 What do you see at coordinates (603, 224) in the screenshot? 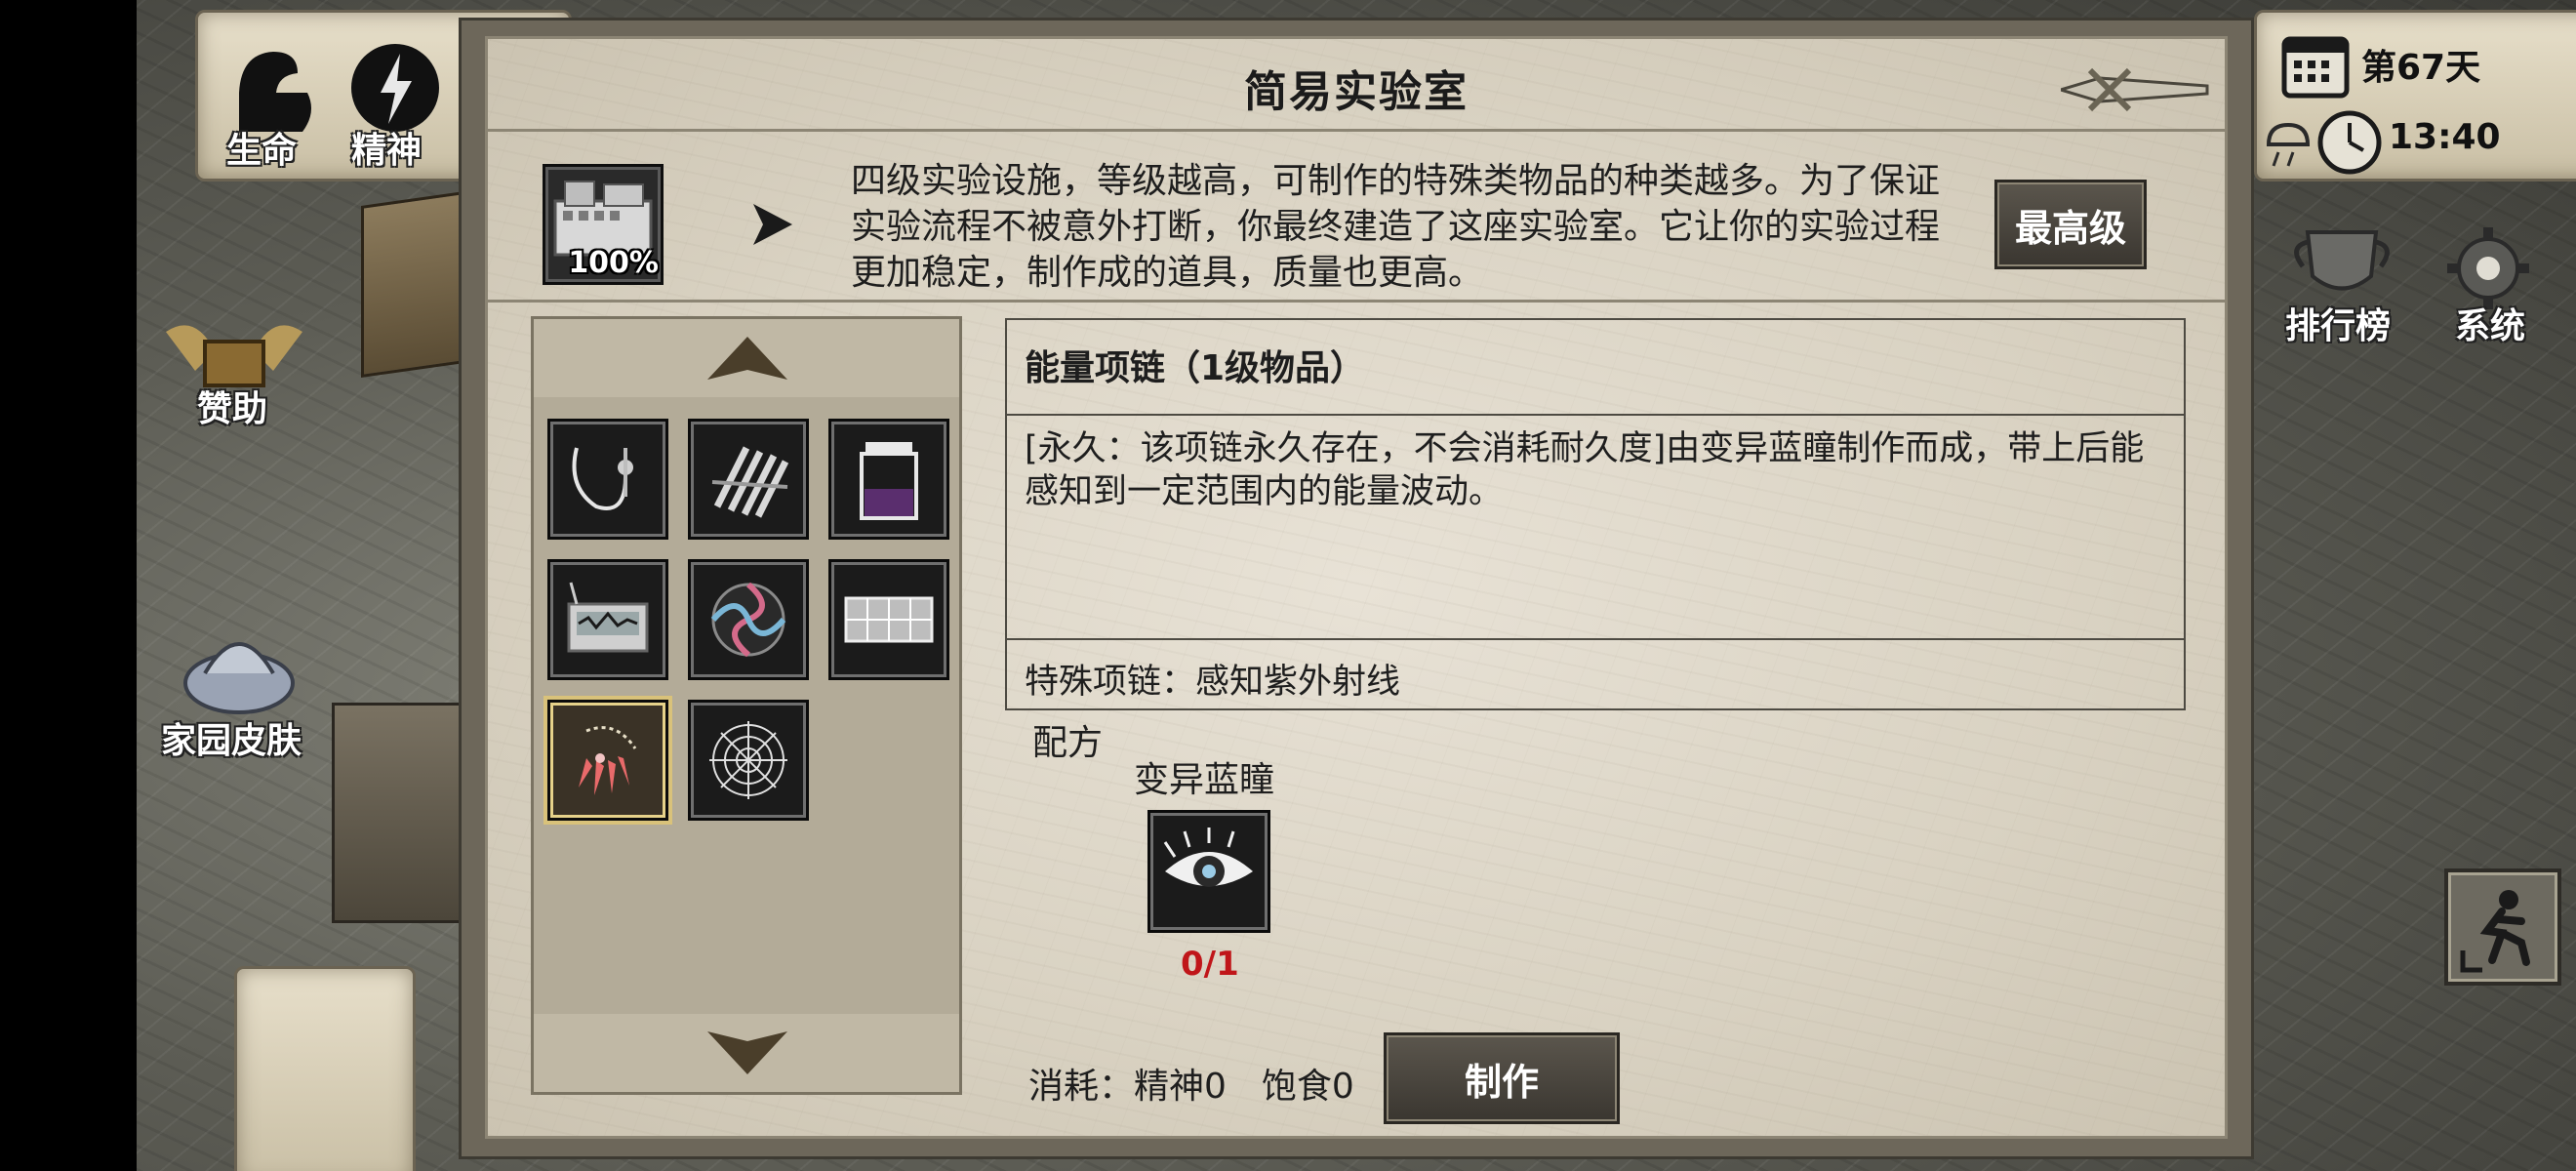
I see `facility-icon-frame: 100%` at bounding box center [603, 224].